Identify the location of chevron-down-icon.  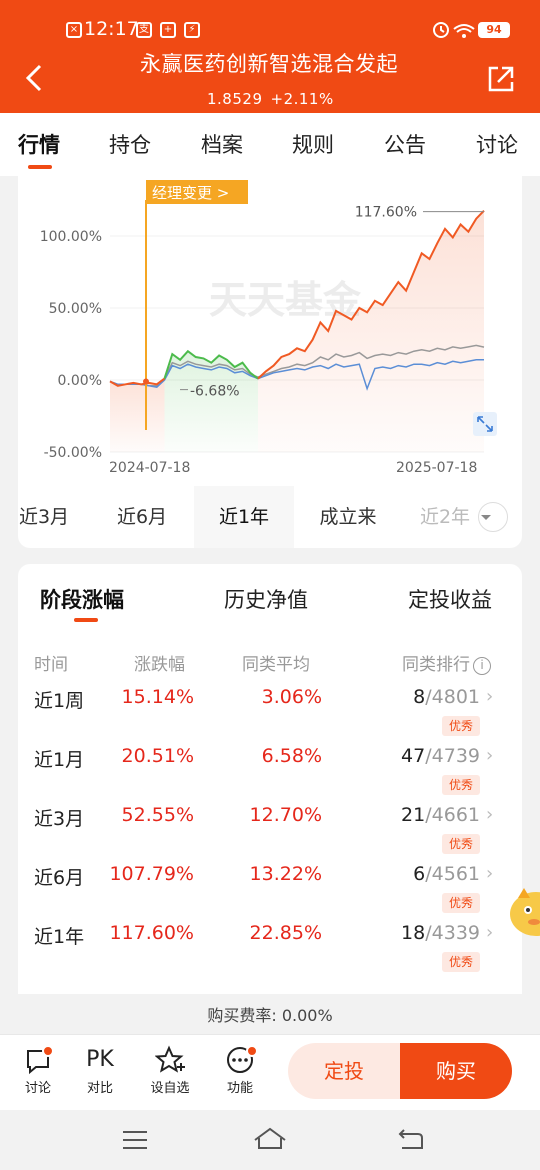
(486, 517).